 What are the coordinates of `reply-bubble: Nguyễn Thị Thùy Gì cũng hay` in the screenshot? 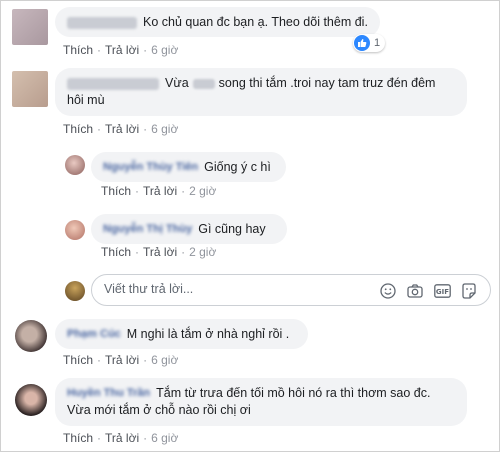 It's located at (189, 229).